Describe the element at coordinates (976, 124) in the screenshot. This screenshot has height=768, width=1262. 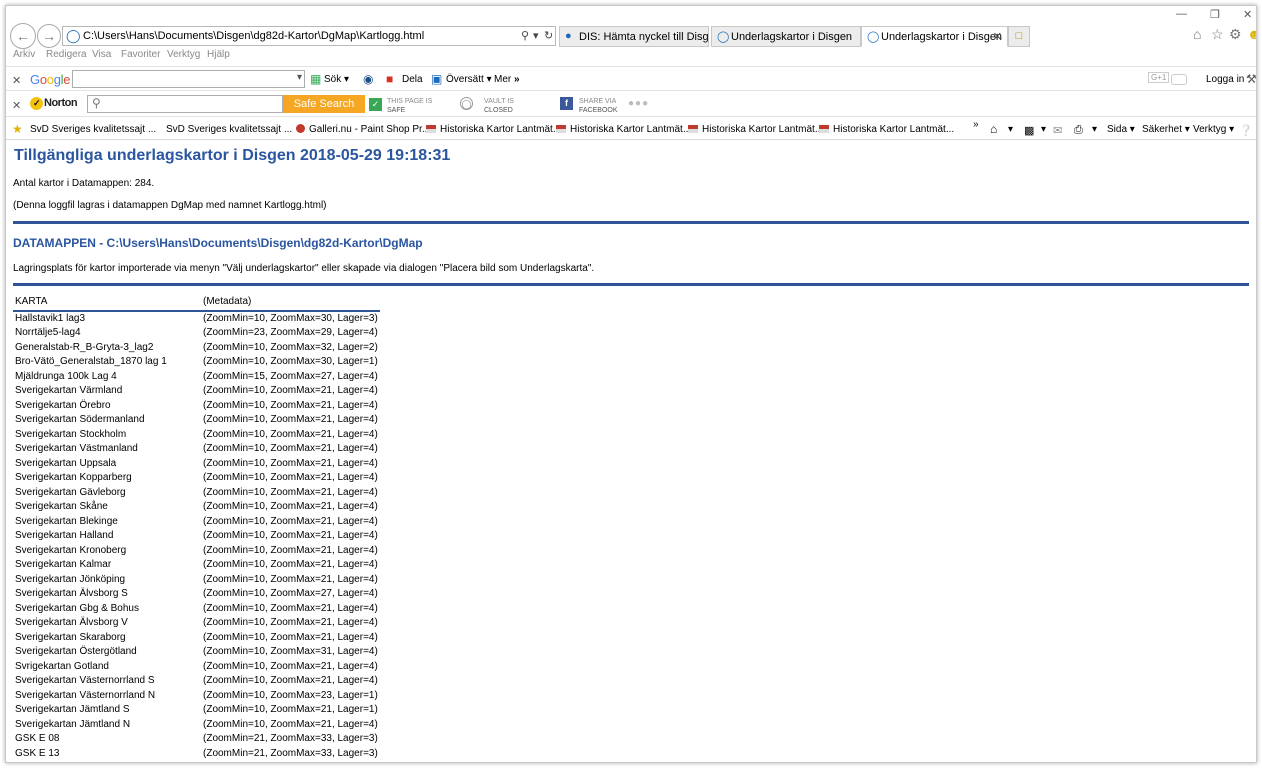
I see `chevron-more-icon: »` at that location.